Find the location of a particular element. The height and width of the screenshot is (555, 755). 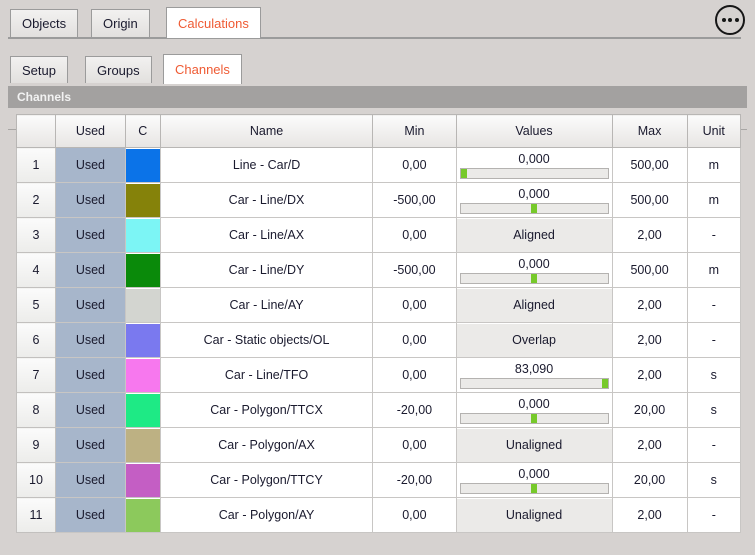

table-row: 11 Used Car - Polygon/AY 0,00 Unaligned 2,00- is located at coordinates (378, 515).